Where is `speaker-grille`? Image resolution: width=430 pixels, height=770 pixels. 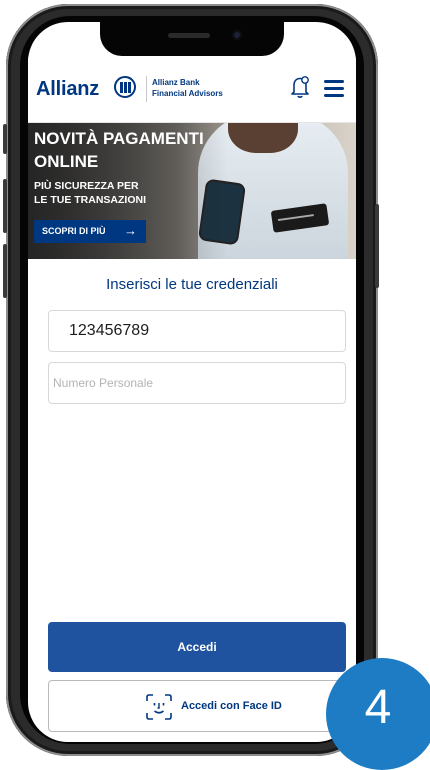
speaker-grille is located at coordinates (189, 35).